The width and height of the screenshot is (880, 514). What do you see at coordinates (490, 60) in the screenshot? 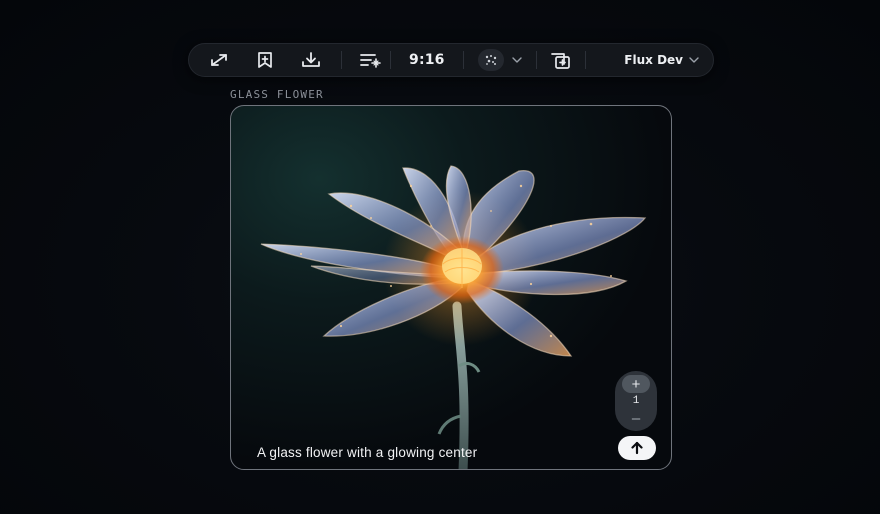
I see `style-icon` at bounding box center [490, 60].